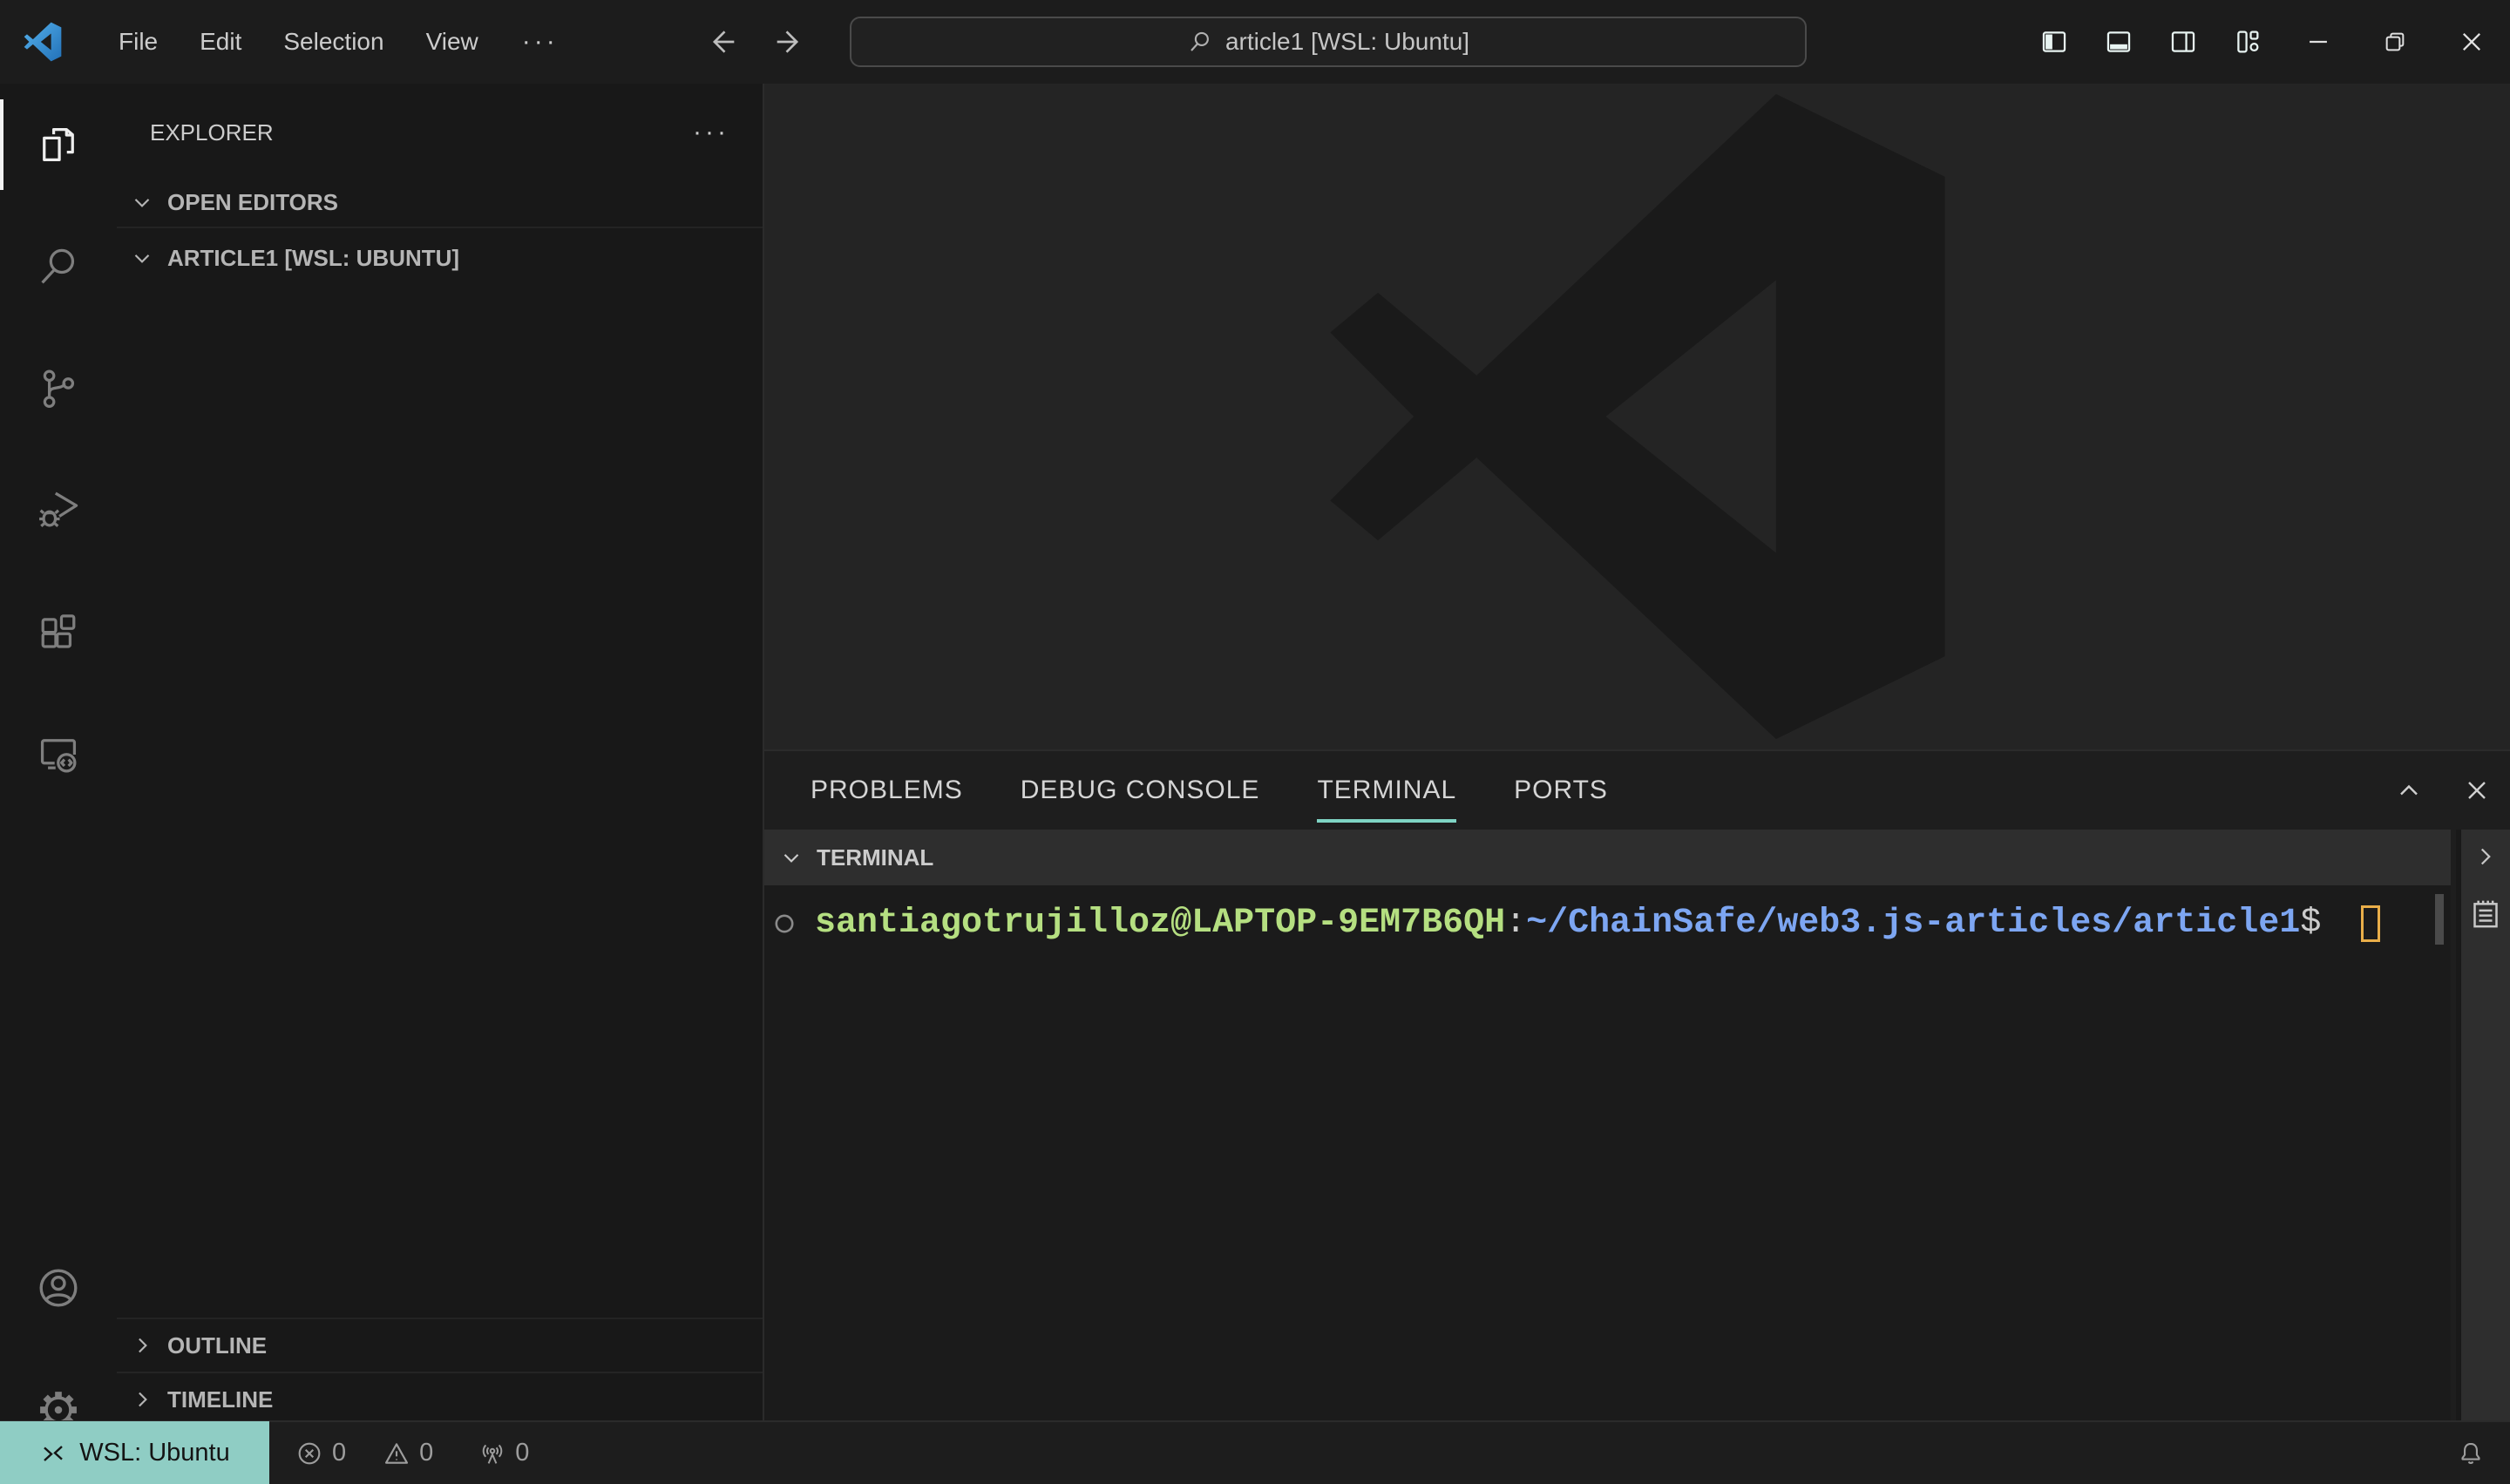 The width and height of the screenshot is (2510, 1484). I want to click on run-and-debug-icon, so click(59, 509).